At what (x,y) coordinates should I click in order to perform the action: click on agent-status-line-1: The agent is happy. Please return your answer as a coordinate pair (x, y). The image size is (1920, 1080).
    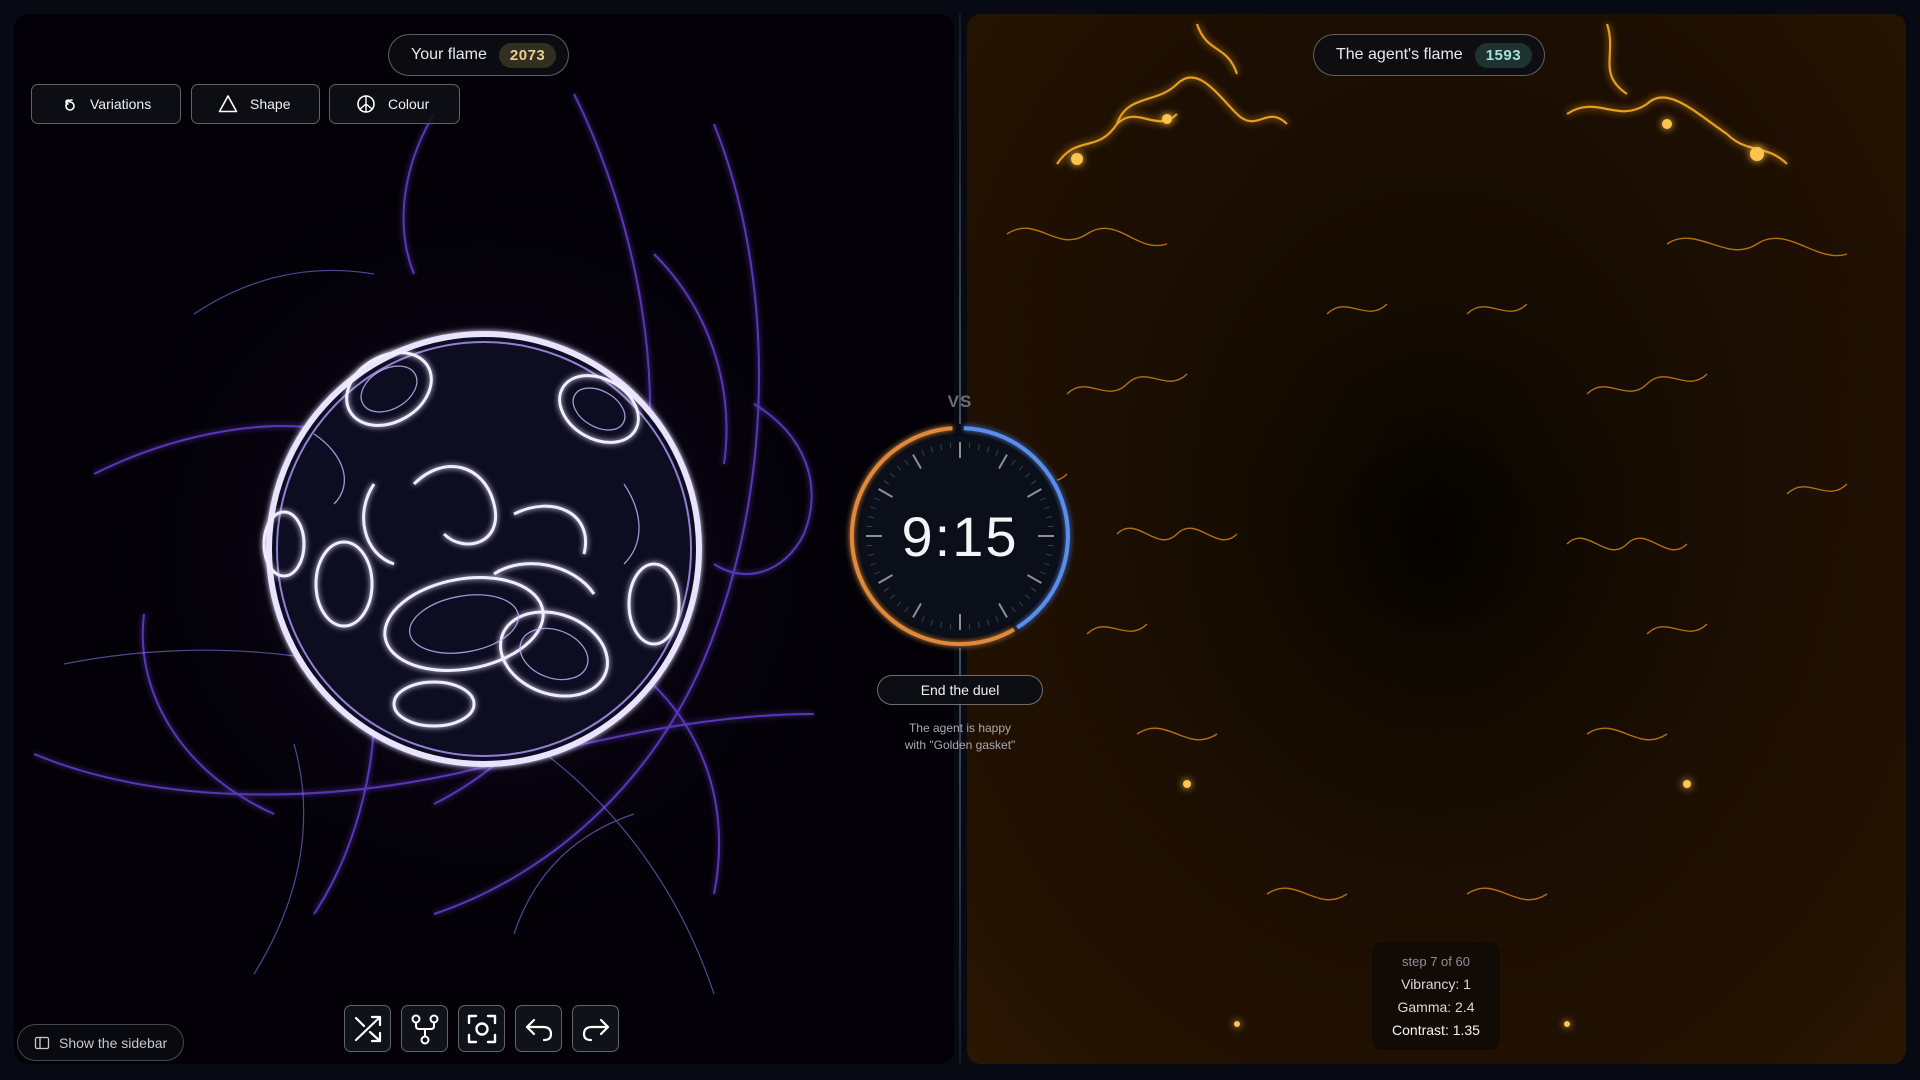
    Looking at the image, I should click on (960, 728).